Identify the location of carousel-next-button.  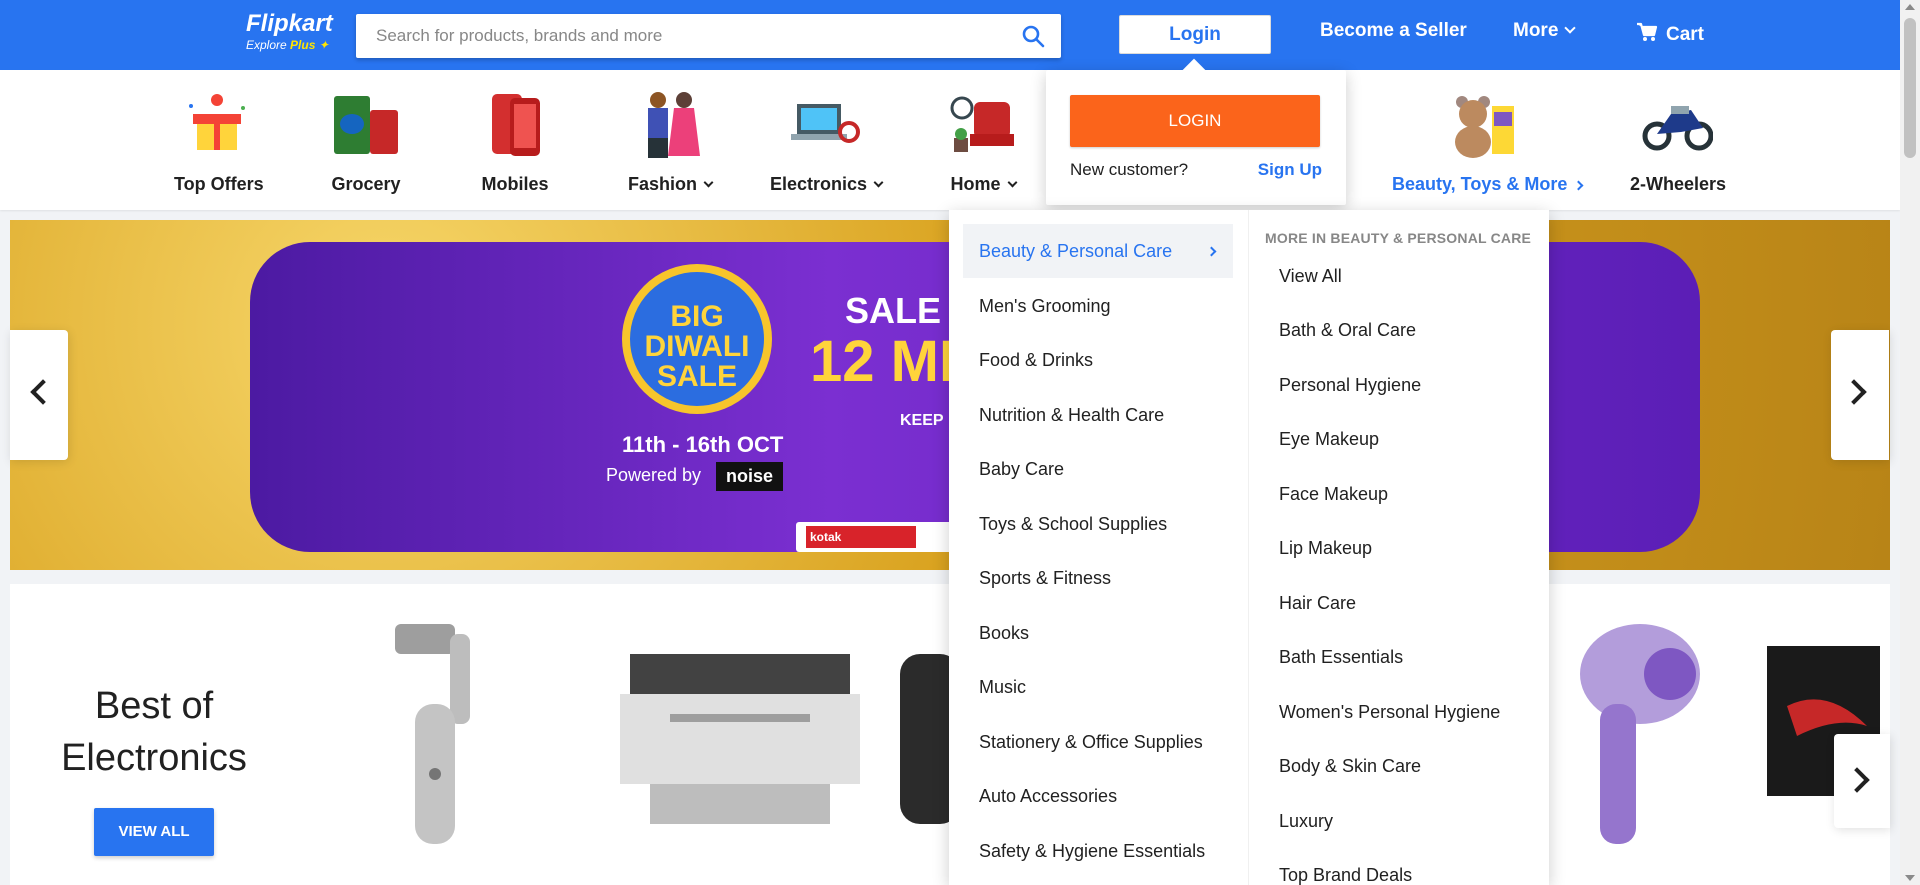
(1862, 781).